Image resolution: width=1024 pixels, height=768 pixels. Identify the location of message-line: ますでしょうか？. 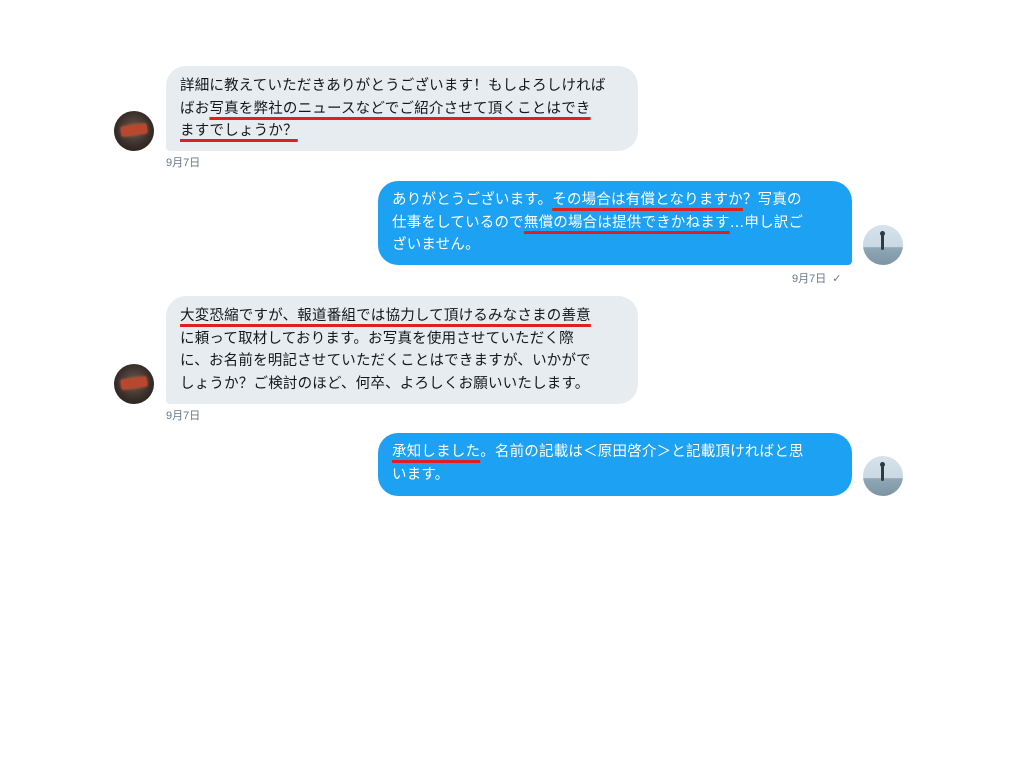
(402, 131).